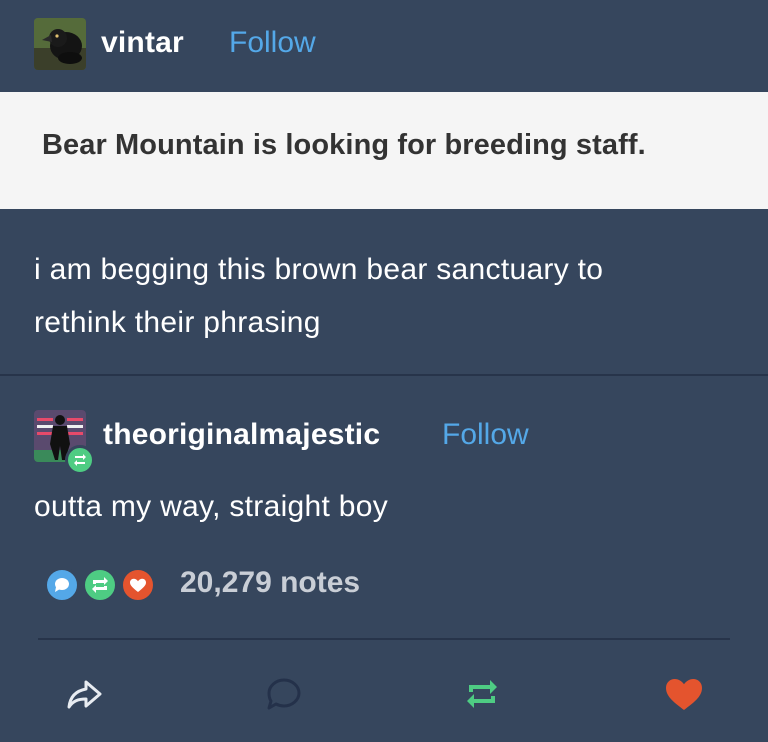 The height and width of the screenshot is (742, 768). I want to click on like-button, so click(684, 694).